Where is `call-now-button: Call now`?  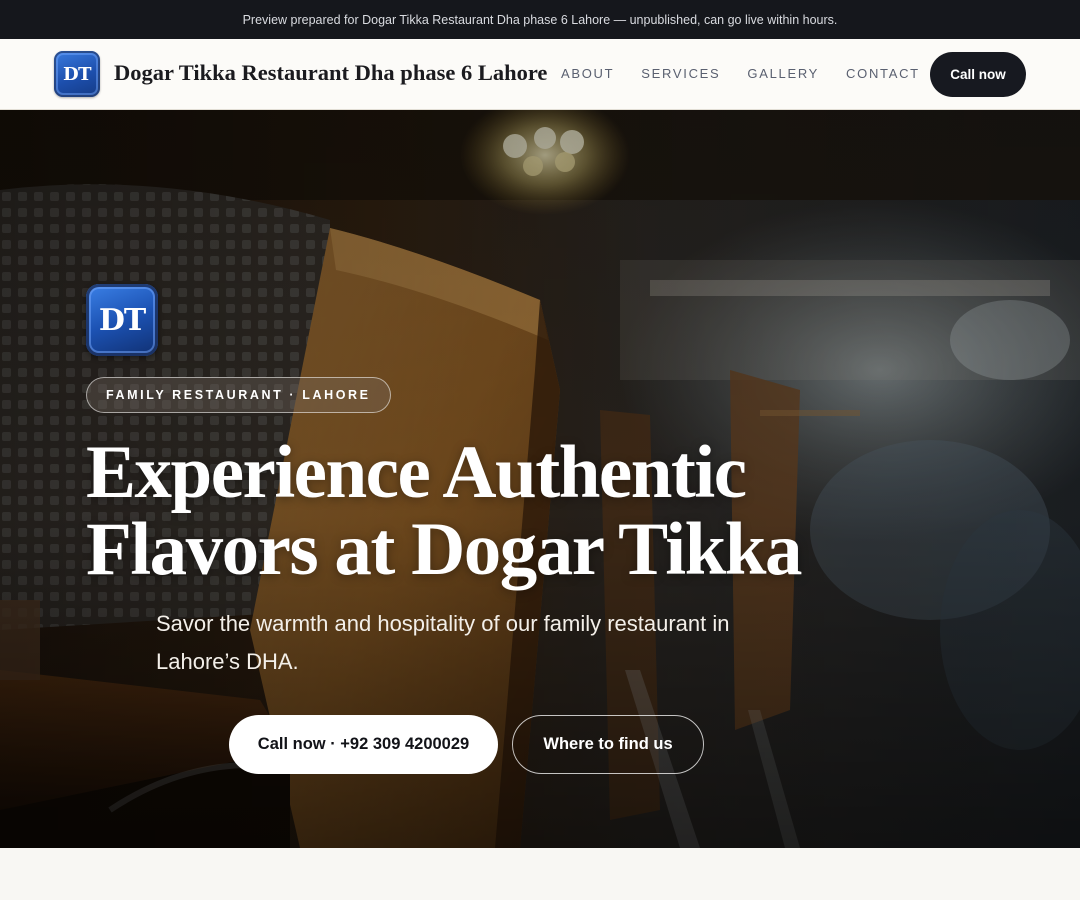 call-now-button: Call now is located at coordinates (978, 74).